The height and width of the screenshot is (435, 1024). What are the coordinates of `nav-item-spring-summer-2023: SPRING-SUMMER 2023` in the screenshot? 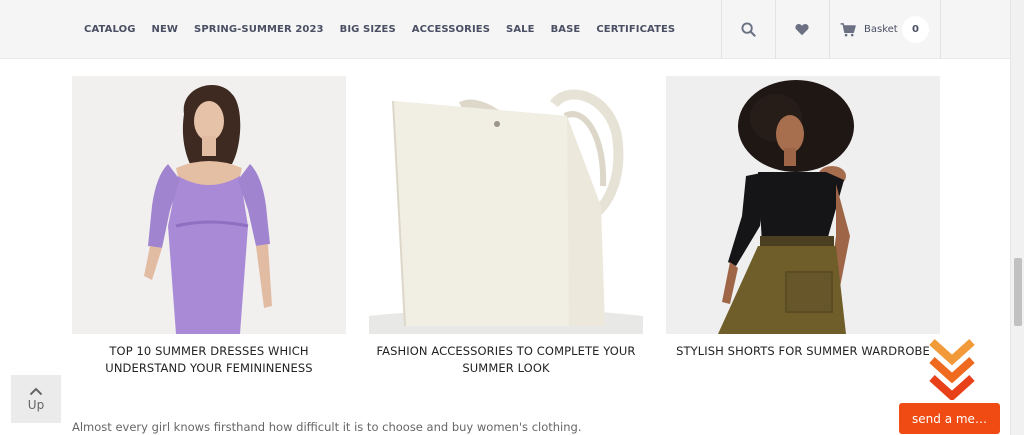 It's located at (259, 29).